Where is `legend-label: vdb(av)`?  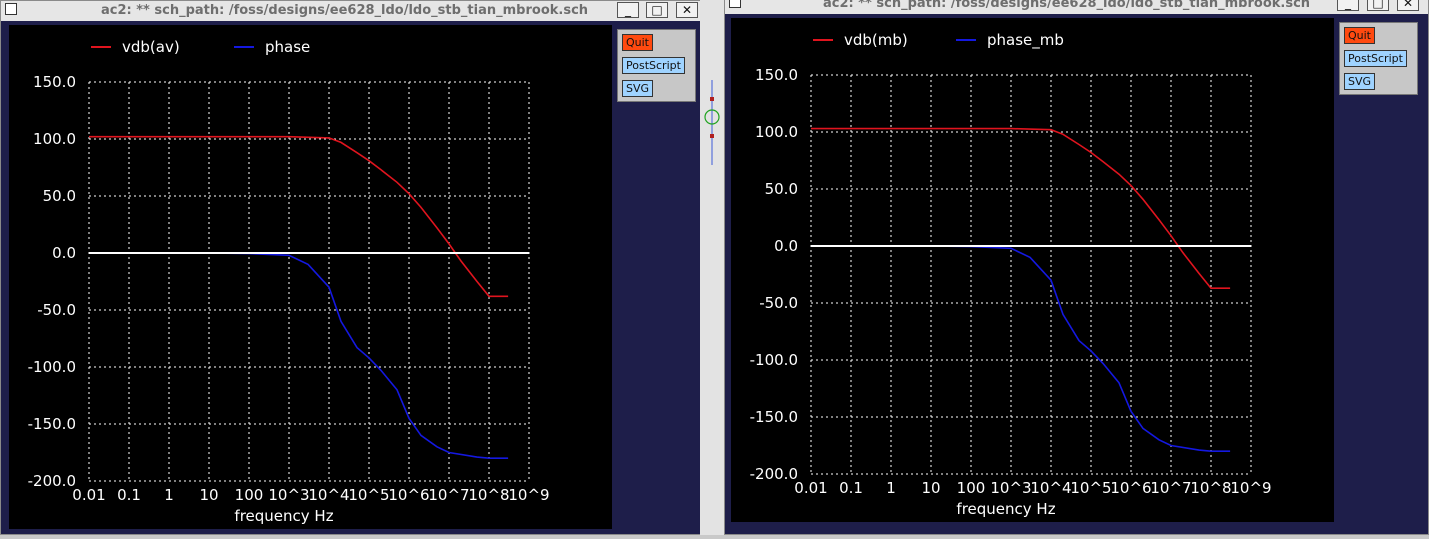
legend-label: vdb(av) is located at coordinates (151, 47).